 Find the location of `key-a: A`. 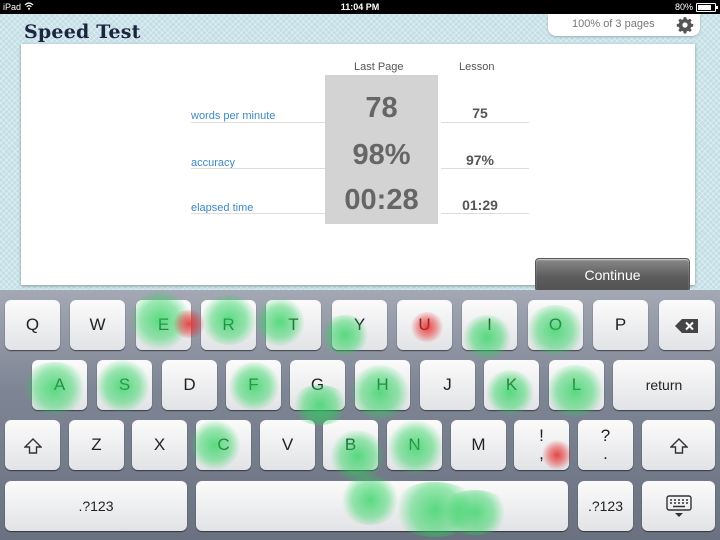

key-a: A is located at coordinates (59, 385).